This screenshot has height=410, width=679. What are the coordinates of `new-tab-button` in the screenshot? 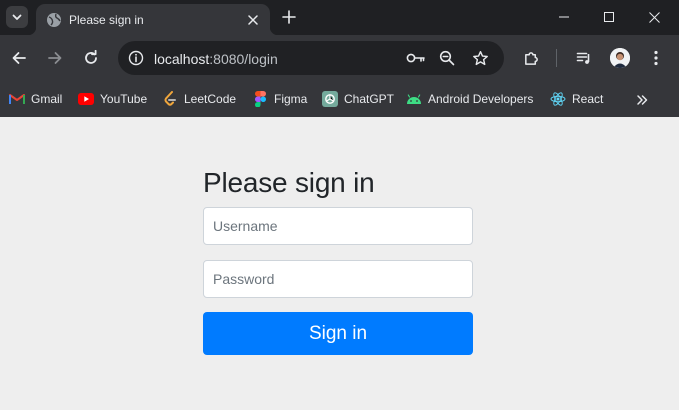 It's located at (289, 17).